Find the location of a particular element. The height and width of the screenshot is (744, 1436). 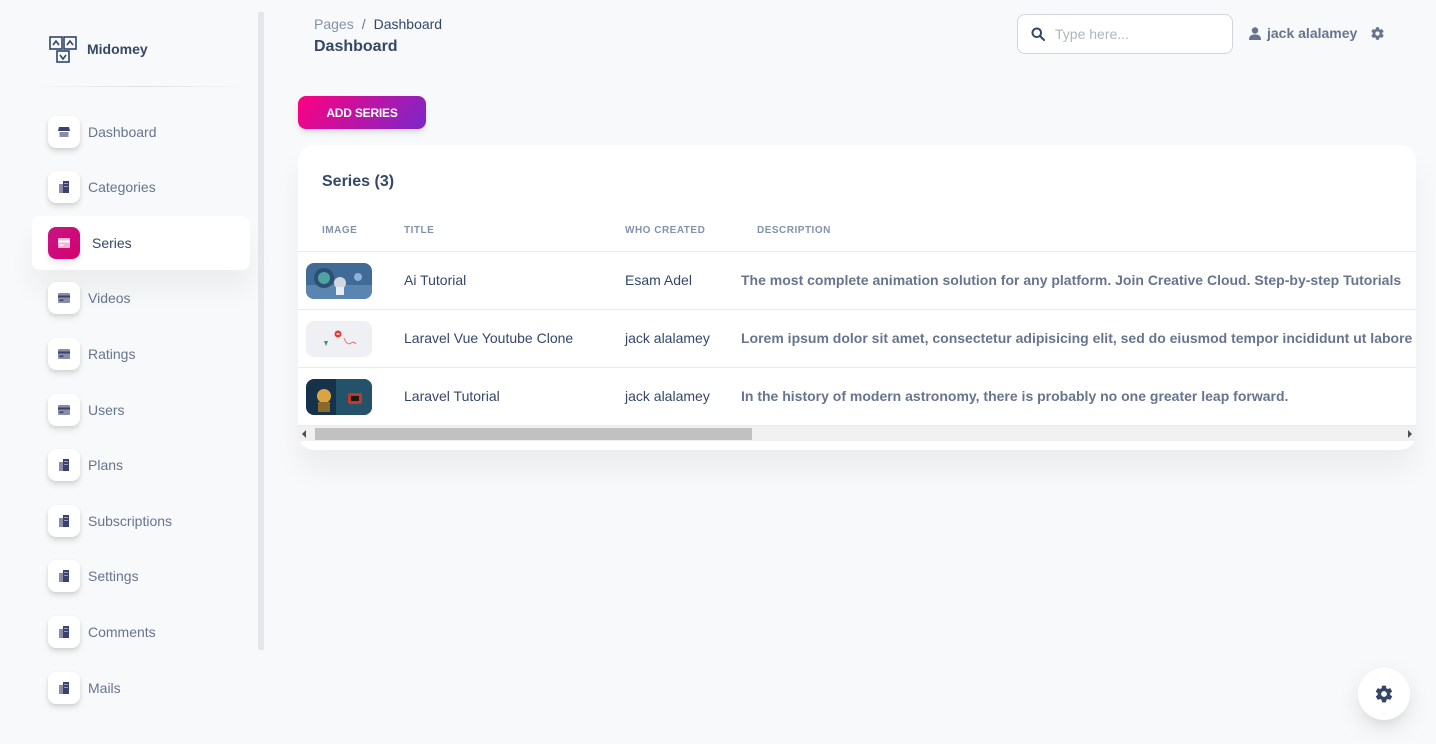

sidebar-item-comments: Comments is located at coordinates (141, 632).